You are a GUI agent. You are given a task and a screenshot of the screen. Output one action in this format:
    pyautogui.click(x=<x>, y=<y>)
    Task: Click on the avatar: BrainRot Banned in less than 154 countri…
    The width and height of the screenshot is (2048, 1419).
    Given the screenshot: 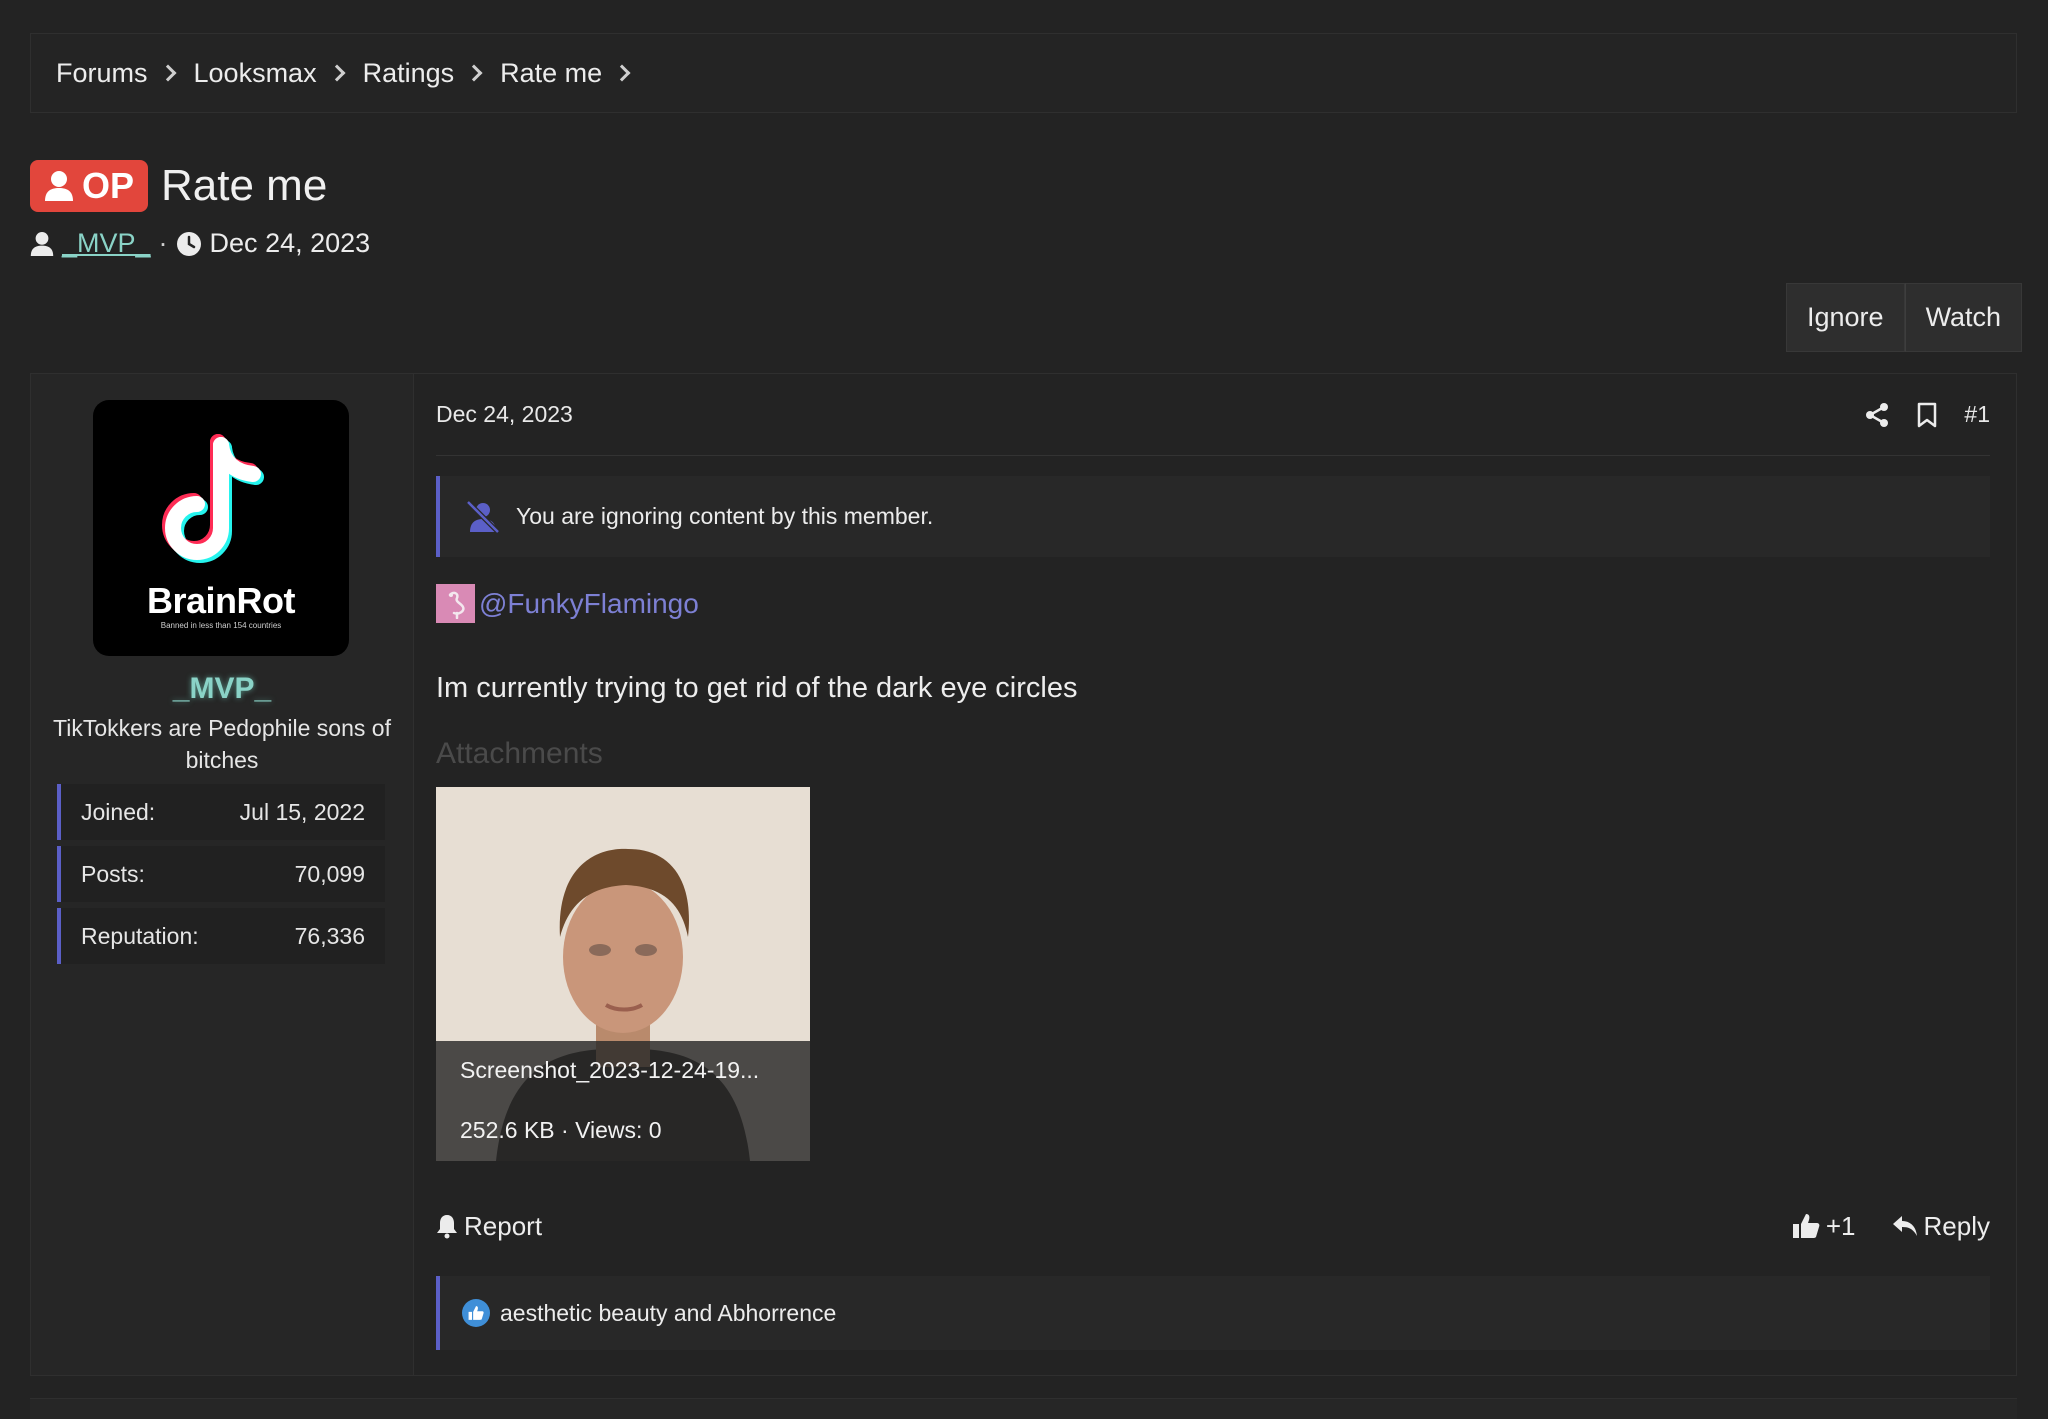 What is the action you would take?
    pyautogui.click(x=221, y=528)
    